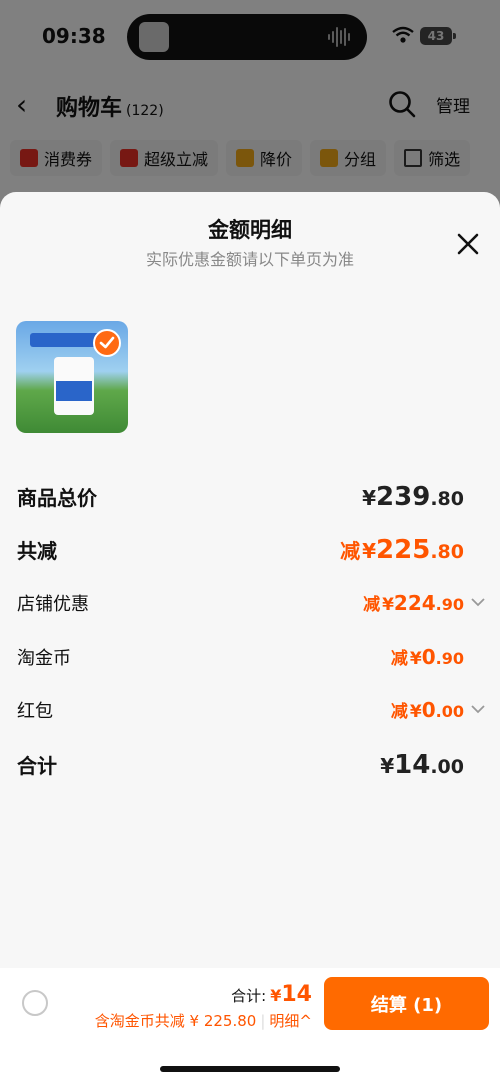 Image resolution: width=500 pixels, height=1084 pixels. Describe the element at coordinates (412, 765) in the screenshot. I see `amount-int: 14` at that location.